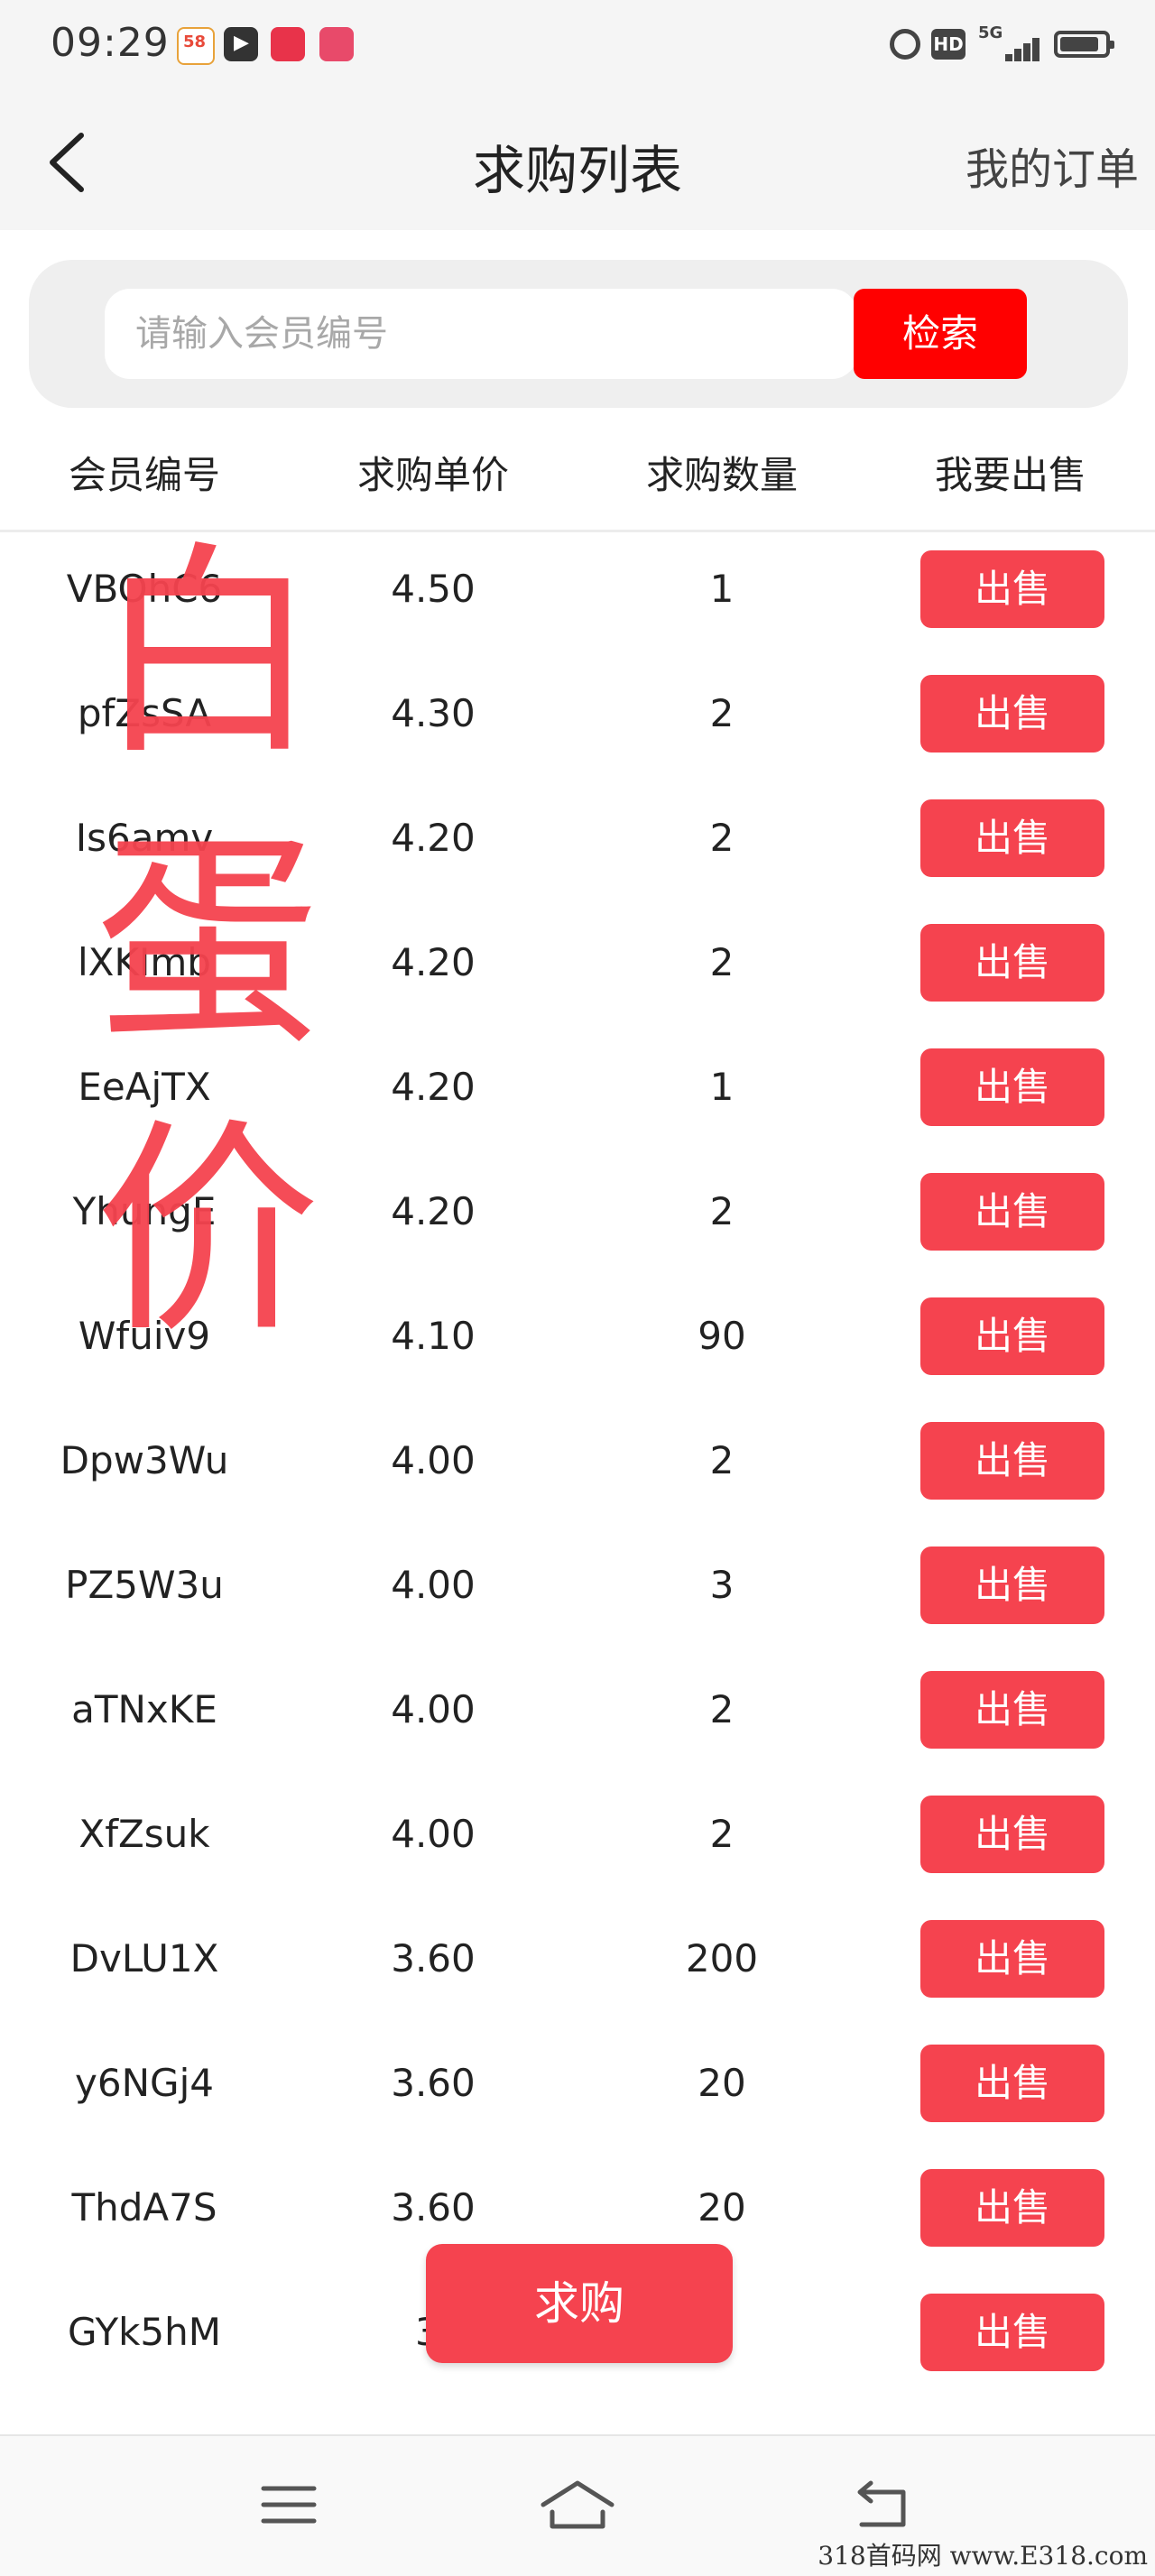 Image resolution: width=1155 pixels, height=2576 pixels. Describe the element at coordinates (241, 44) in the screenshot. I see `video-player-icon: ▶` at that location.